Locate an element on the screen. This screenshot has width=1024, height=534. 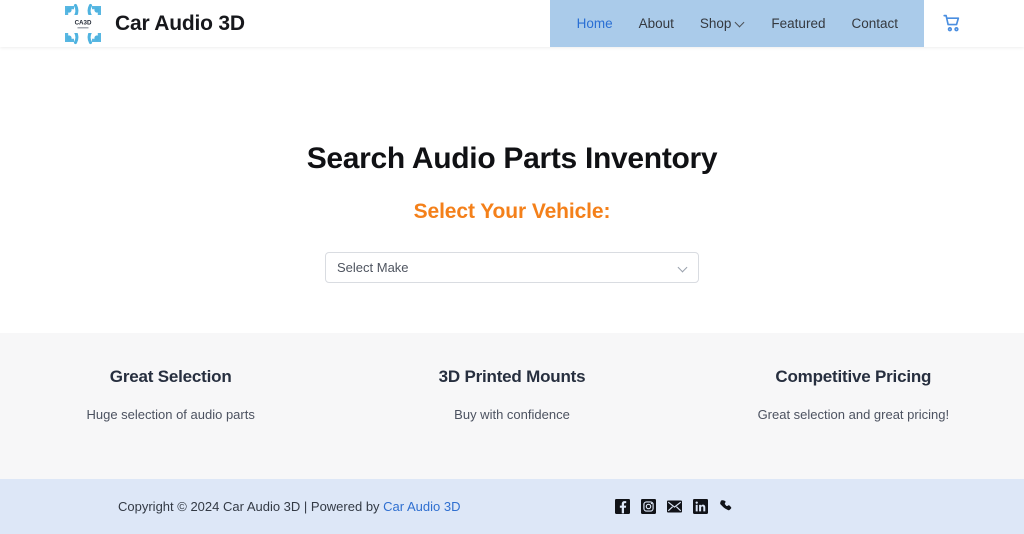
nav-item-featured: Featured is located at coordinates (798, 23).